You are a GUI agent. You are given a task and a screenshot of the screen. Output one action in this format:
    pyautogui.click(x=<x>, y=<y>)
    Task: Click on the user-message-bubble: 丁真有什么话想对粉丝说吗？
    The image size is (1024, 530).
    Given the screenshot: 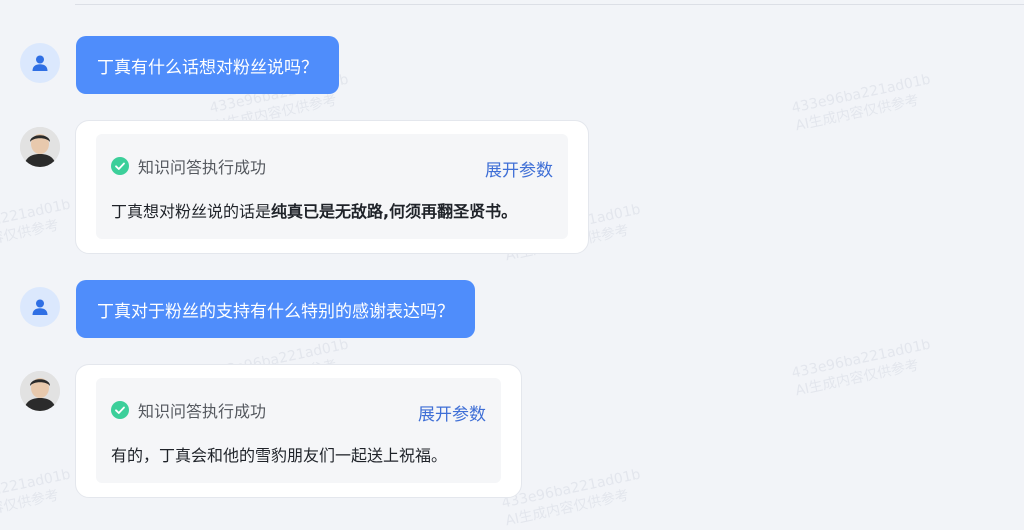 What is the action you would take?
    pyautogui.click(x=207, y=65)
    